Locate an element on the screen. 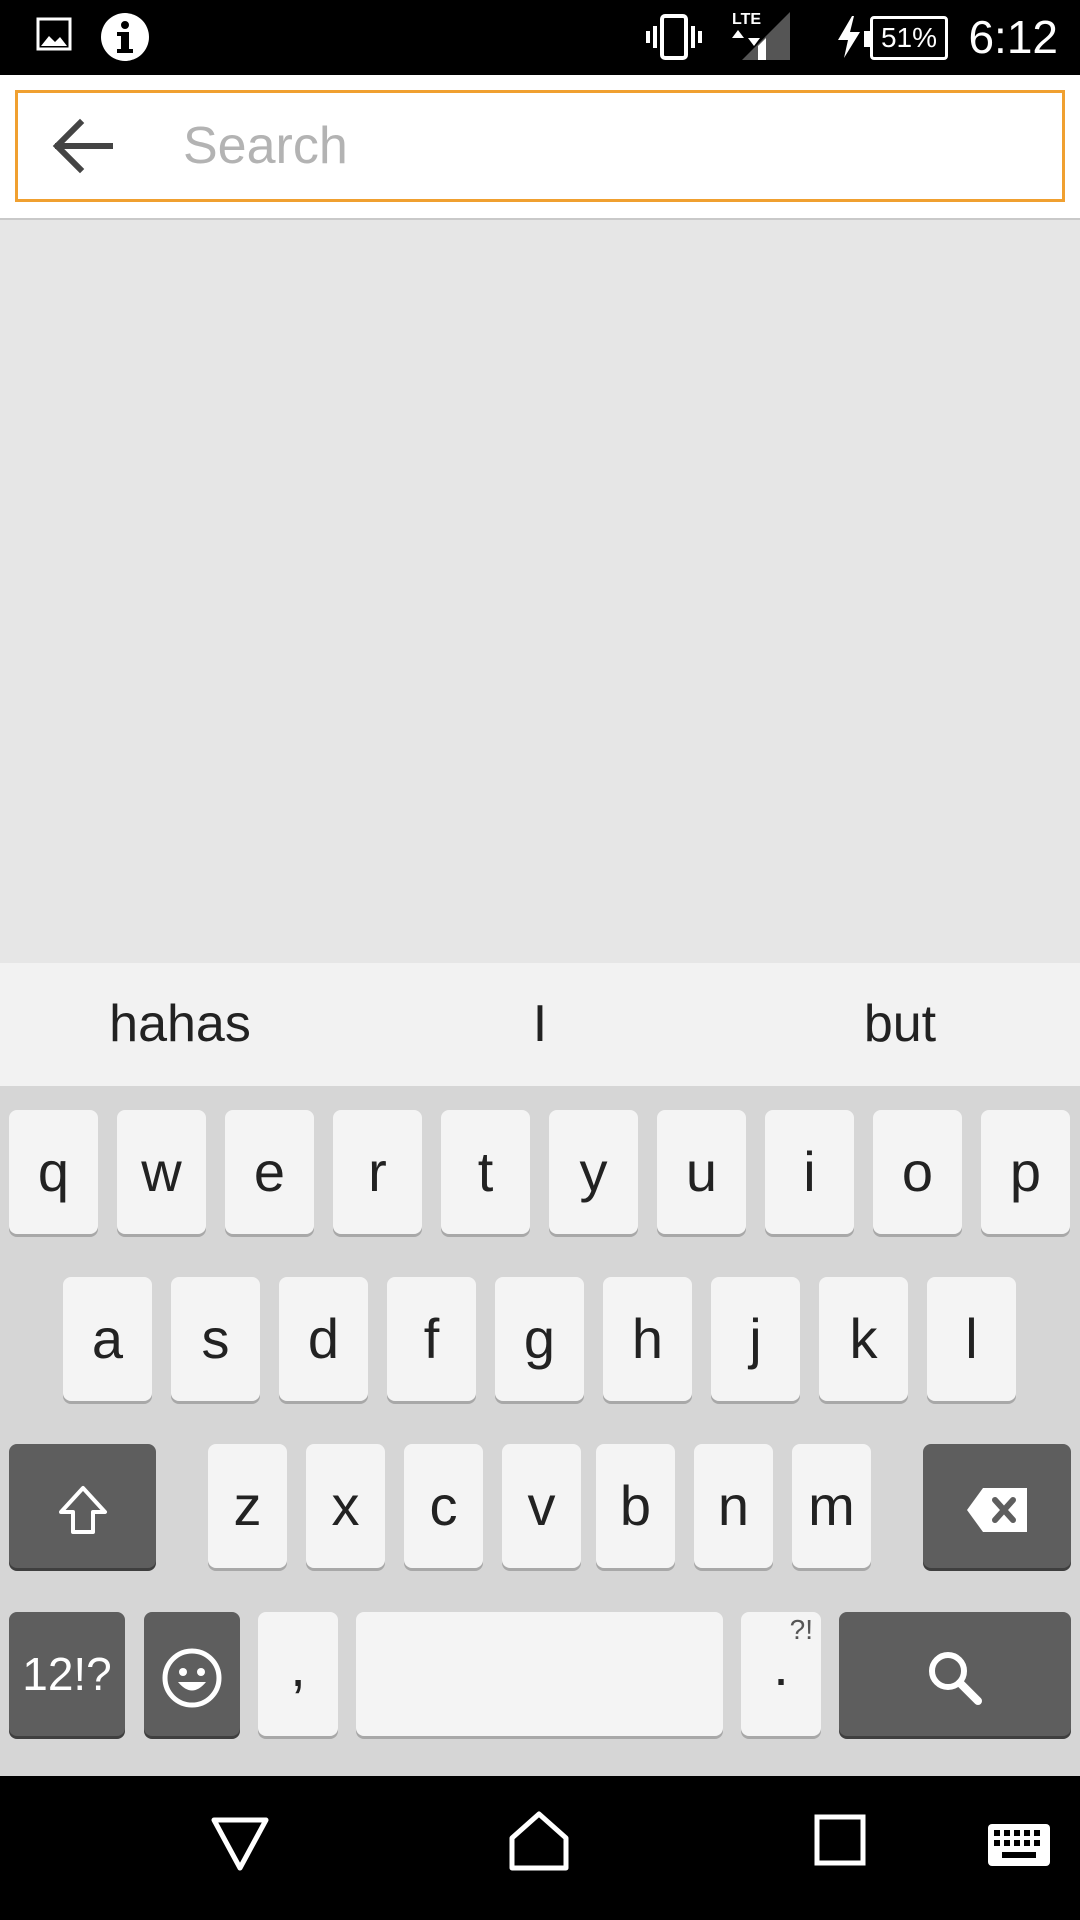 The height and width of the screenshot is (1920, 1080). key-t: t is located at coordinates (485, 1172).